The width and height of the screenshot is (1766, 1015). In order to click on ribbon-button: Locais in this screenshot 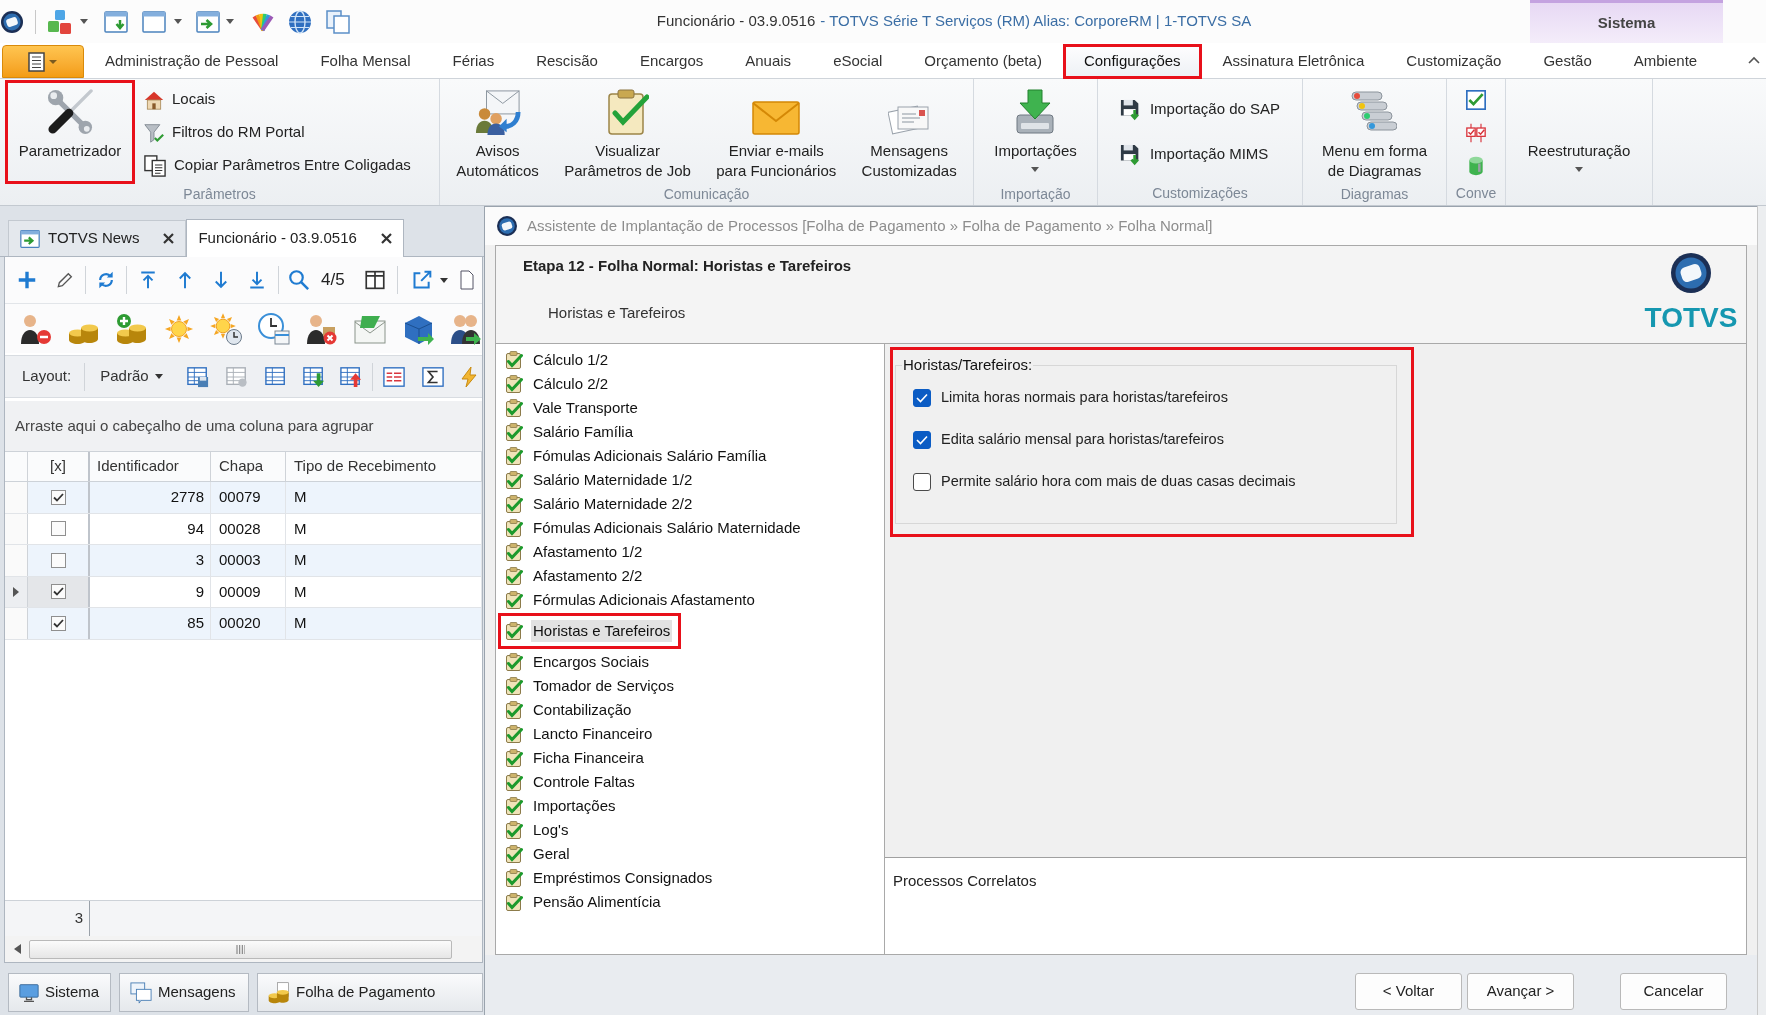, I will do `click(277, 99)`.